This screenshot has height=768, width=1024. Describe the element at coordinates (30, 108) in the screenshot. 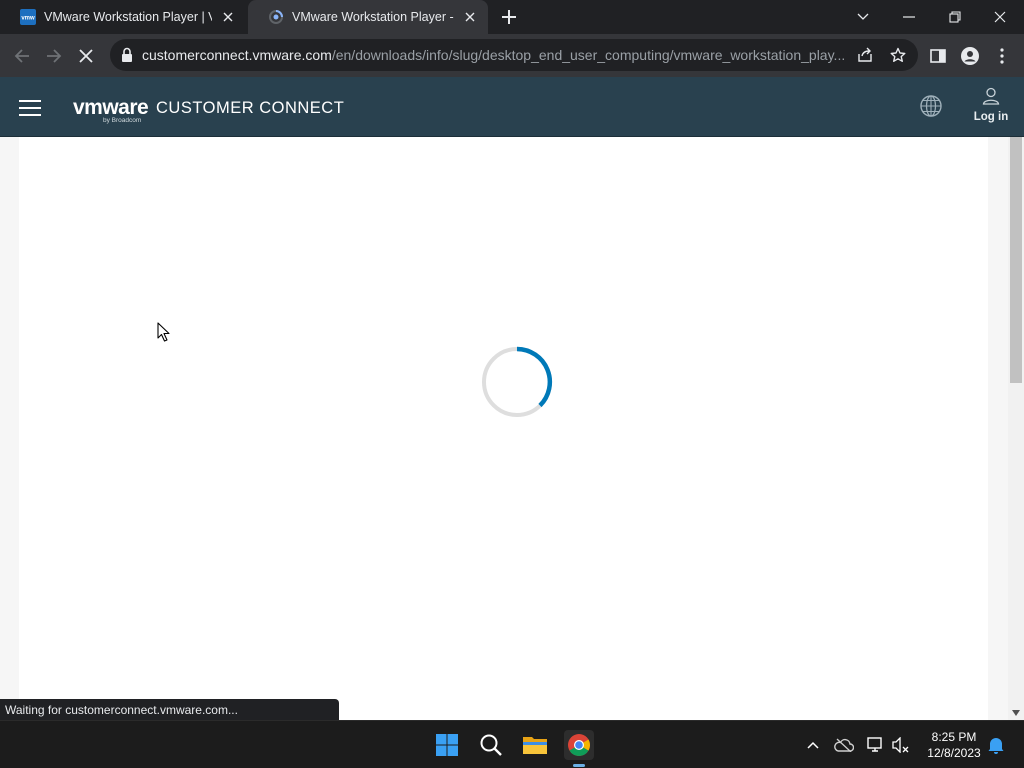

I see `hamburger-menu-icon` at that location.